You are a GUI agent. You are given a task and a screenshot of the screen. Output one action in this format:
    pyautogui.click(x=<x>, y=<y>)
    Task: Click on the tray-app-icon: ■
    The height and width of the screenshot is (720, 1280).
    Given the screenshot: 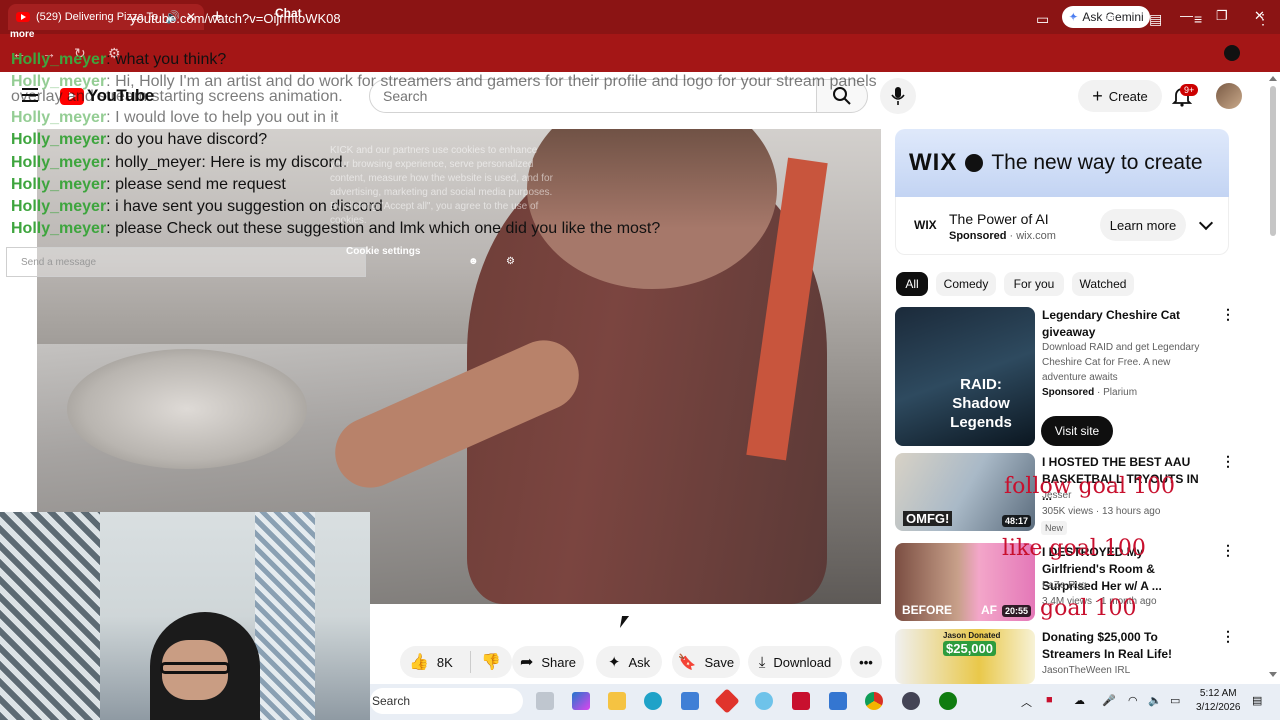 What is the action you would take?
    pyautogui.click(x=1049, y=700)
    